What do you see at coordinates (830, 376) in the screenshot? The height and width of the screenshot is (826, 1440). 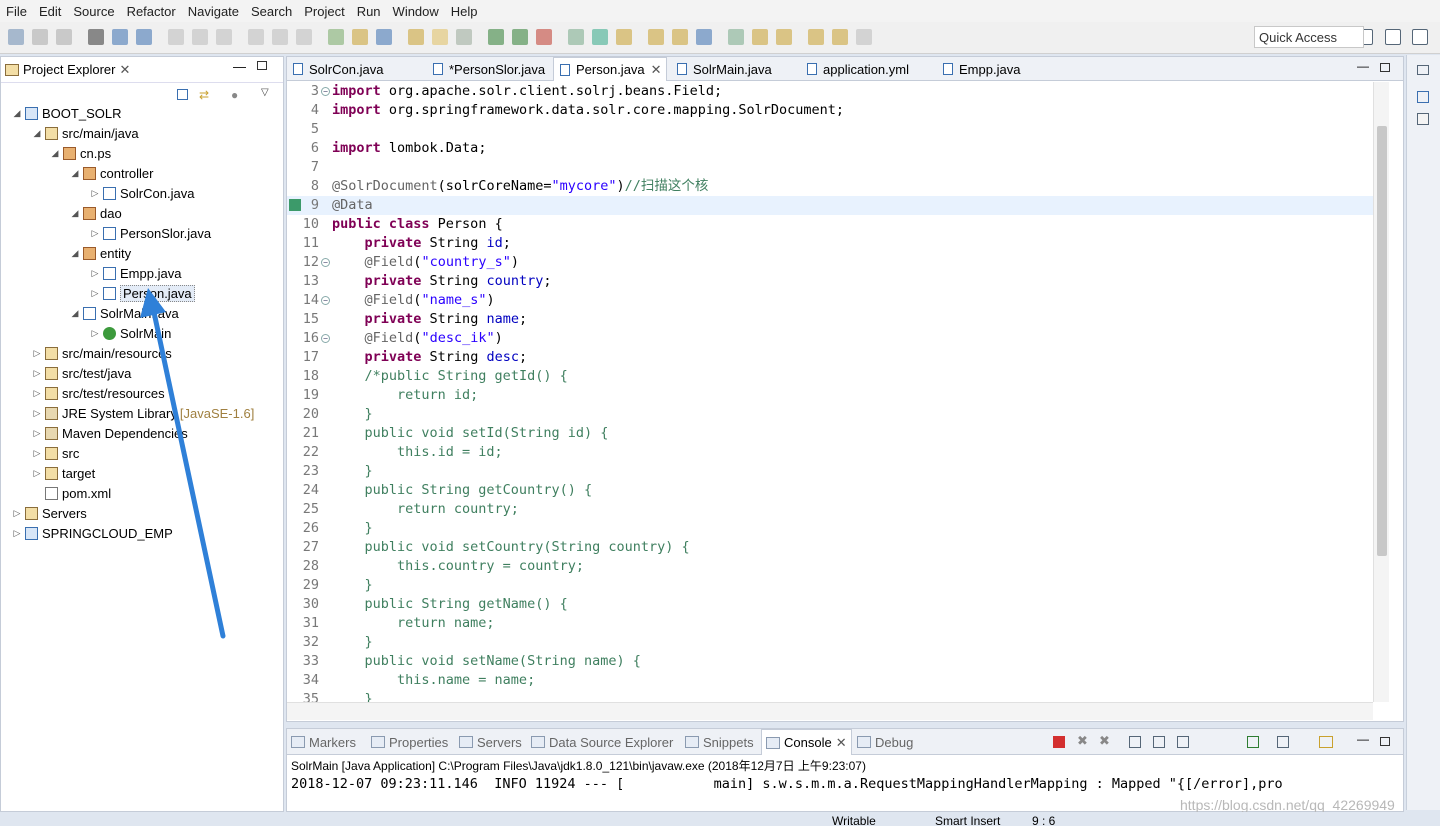 I see `code-line: 18 /*public String getId() {` at bounding box center [830, 376].